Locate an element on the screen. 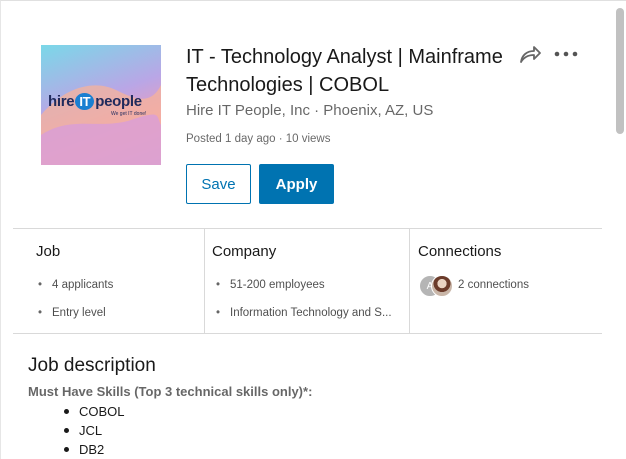 Image resolution: width=626 pixels, height=459 pixels. connections-column: Connections A 2 connections is located at coordinates (505, 281).